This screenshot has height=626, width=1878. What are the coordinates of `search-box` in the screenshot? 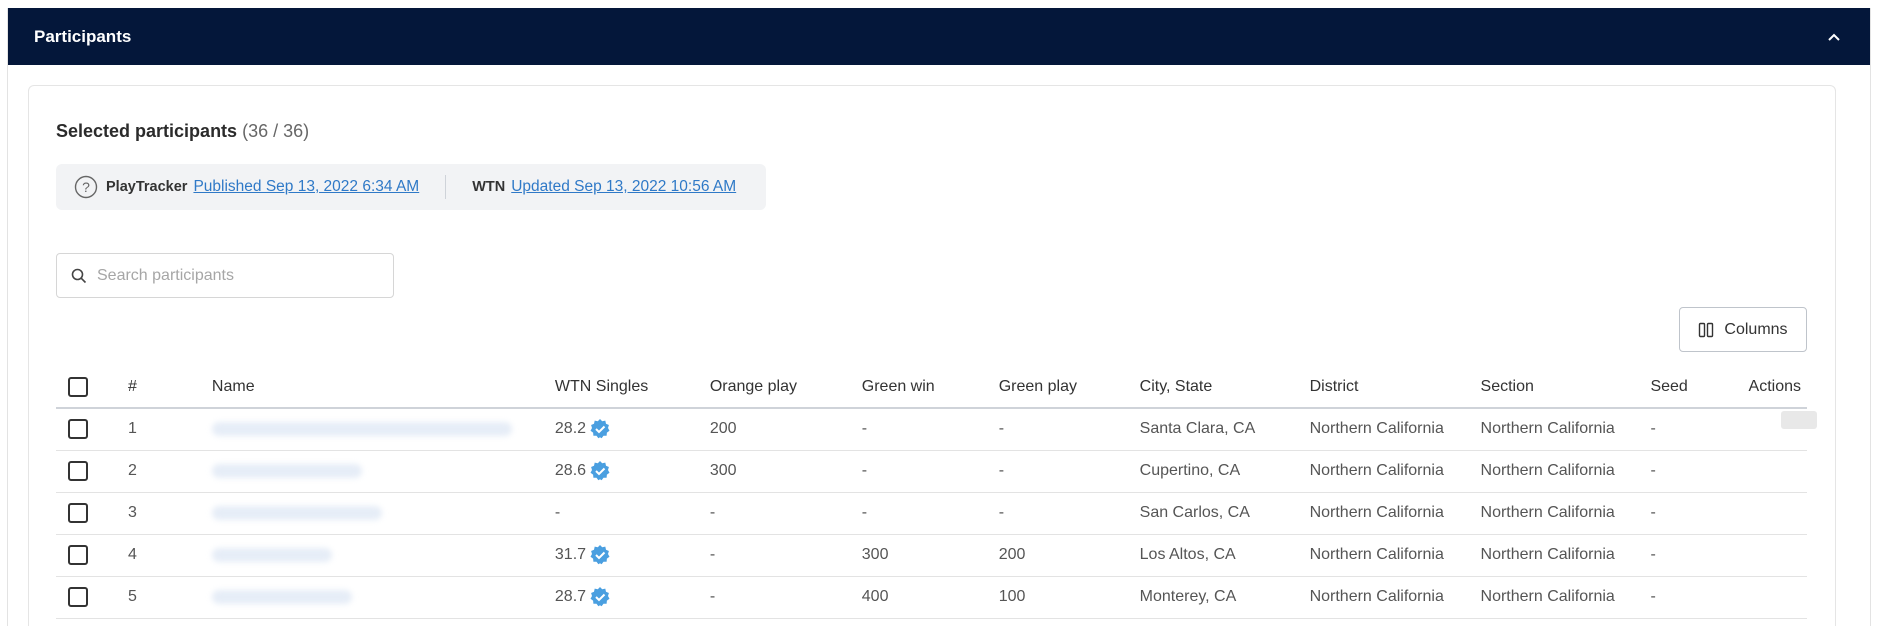 It's located at (225, 275).